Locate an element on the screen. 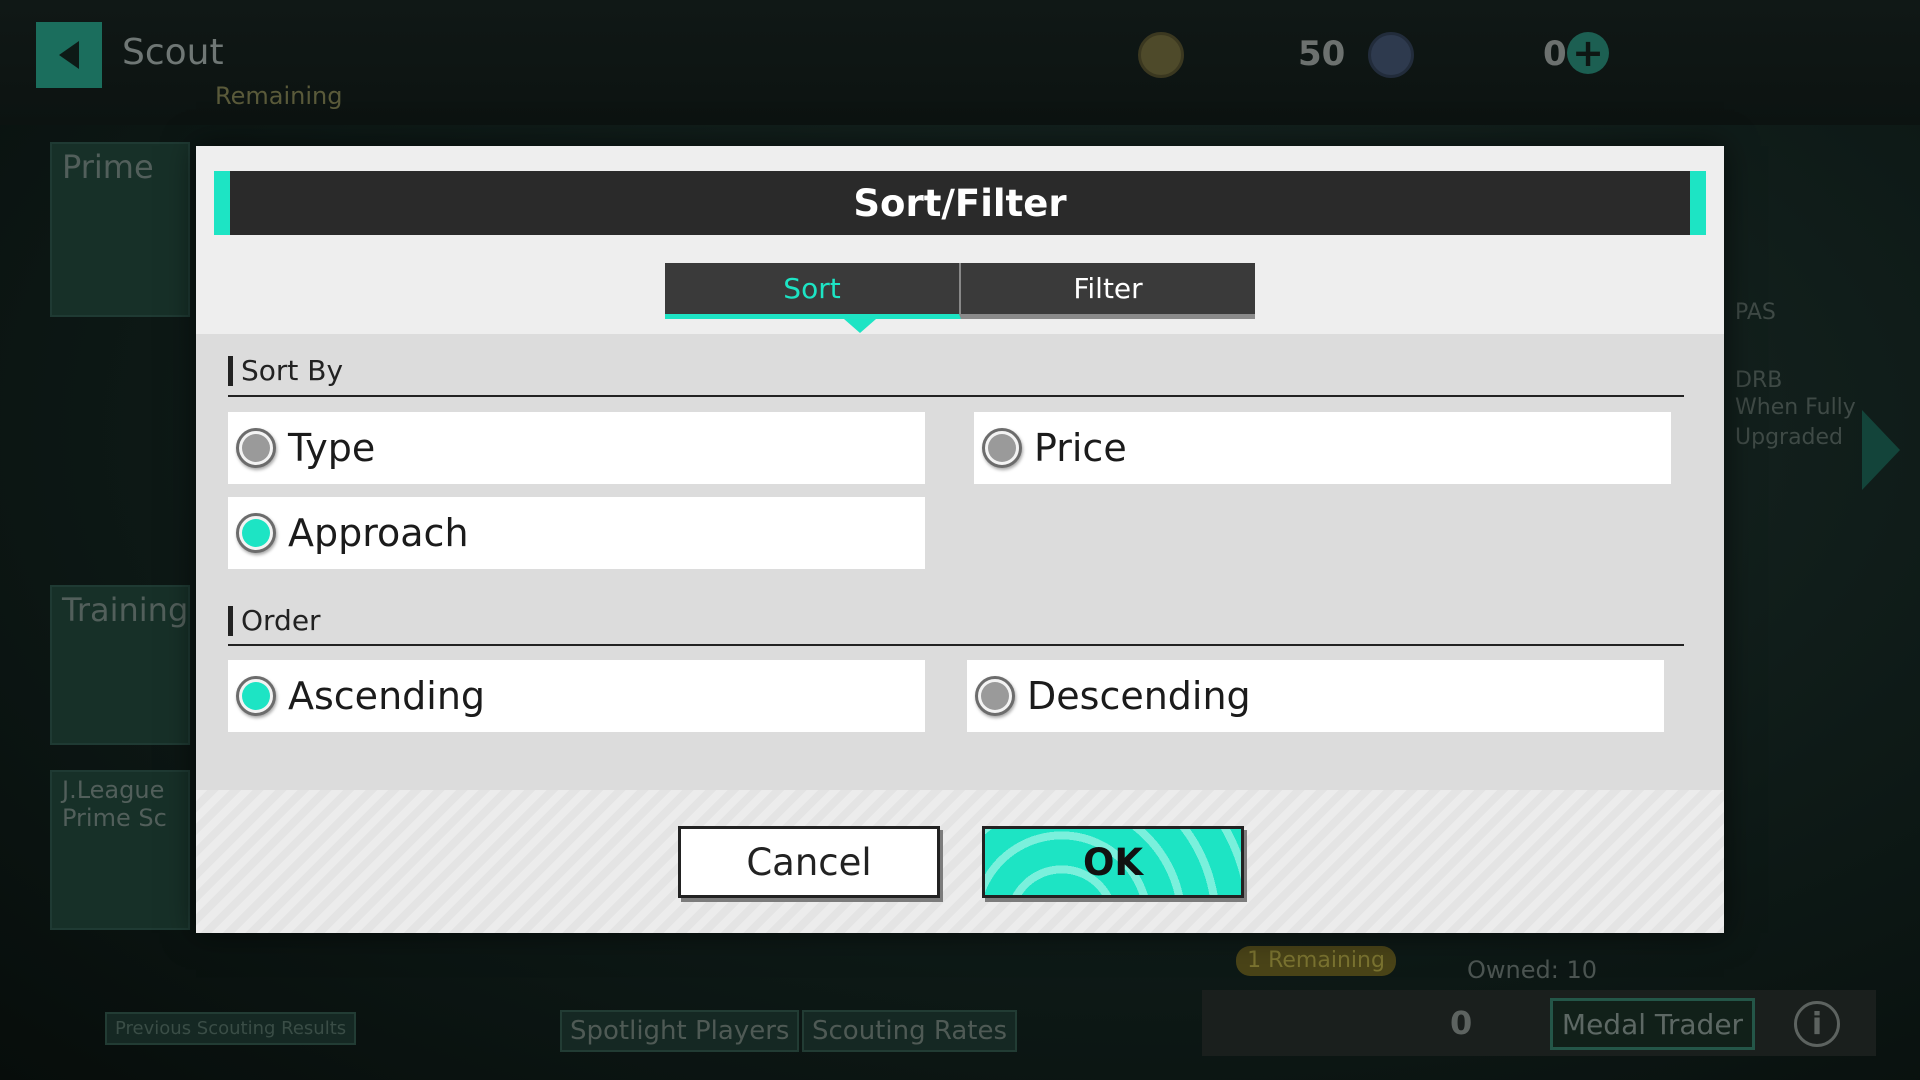 This screenshot has height=1080, width=1920. remaining-badge: 1 Remaining is located at coordinates (1316, 961).